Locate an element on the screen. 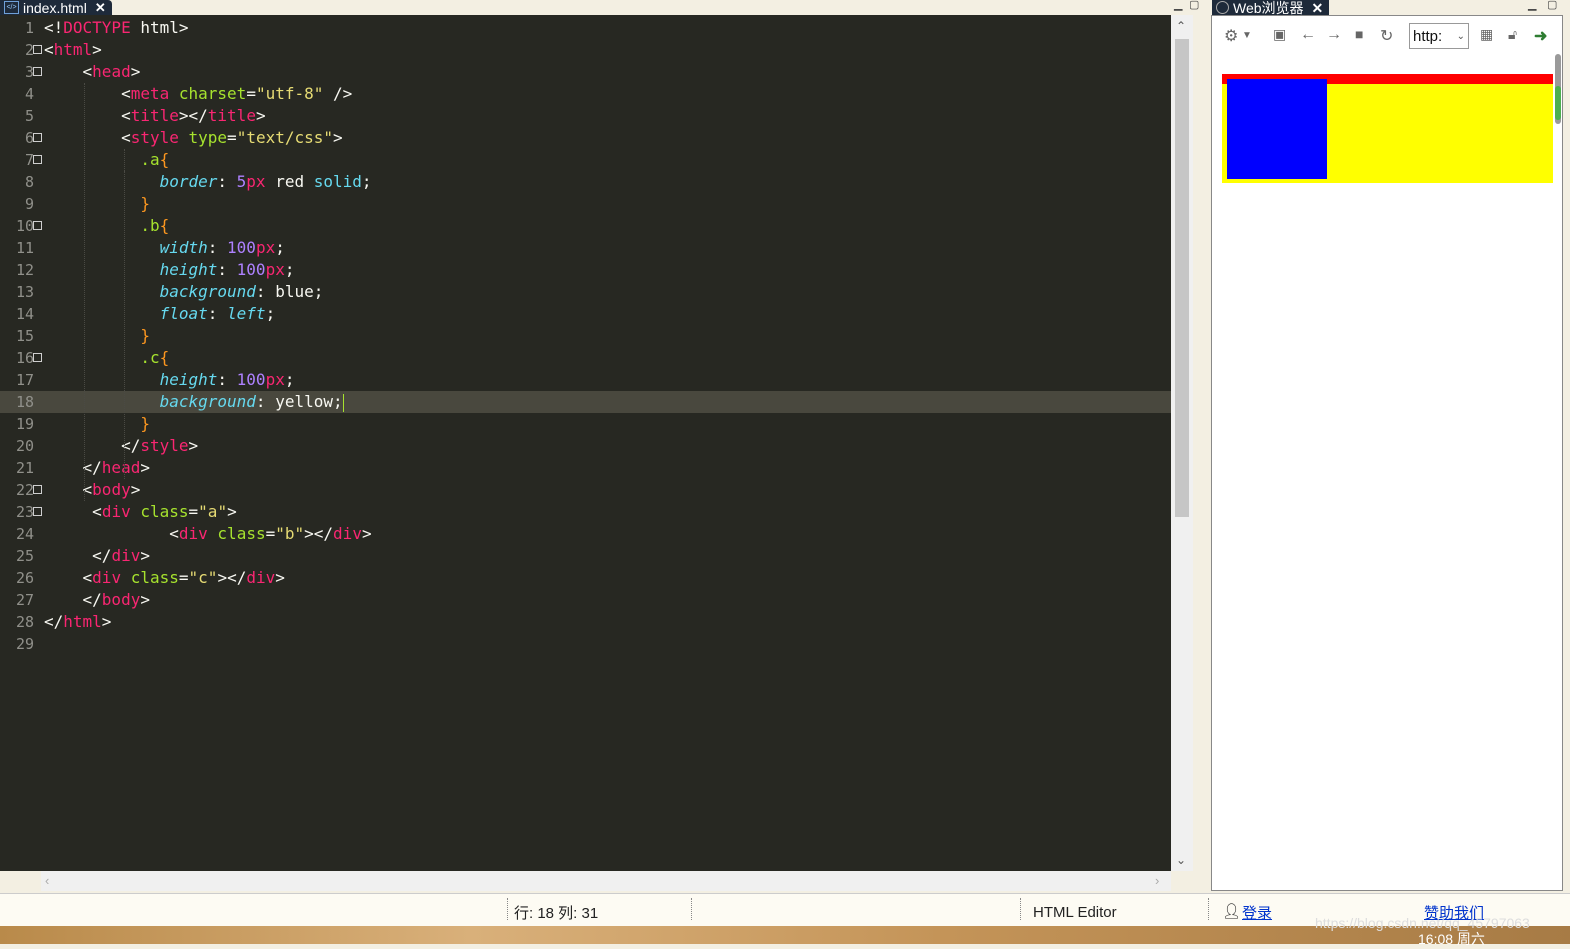 This screenshot has width=1570, height=949. rendered-div-a is located at coordinates (1387, 128).